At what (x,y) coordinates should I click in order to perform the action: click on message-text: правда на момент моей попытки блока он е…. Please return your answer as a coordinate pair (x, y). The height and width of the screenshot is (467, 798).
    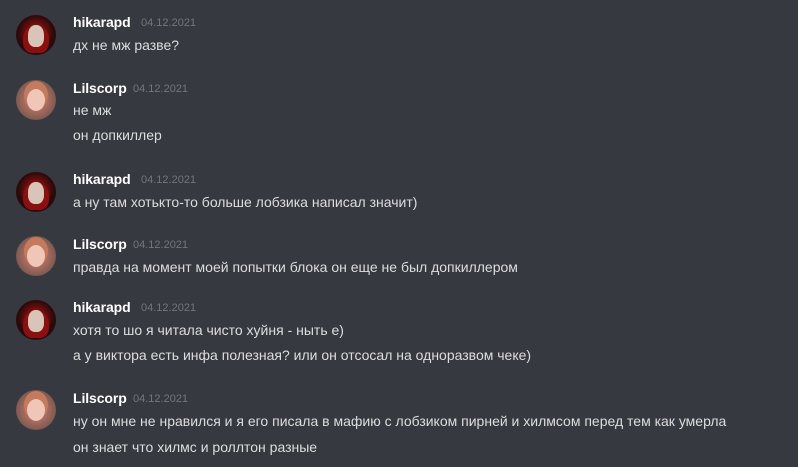
    Looking at the image, I should click on (295, 267).